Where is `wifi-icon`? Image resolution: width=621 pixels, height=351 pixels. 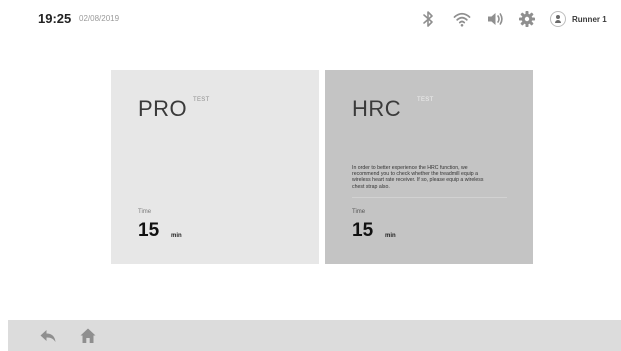 wifi-icon is located at coordinates (462, 19).